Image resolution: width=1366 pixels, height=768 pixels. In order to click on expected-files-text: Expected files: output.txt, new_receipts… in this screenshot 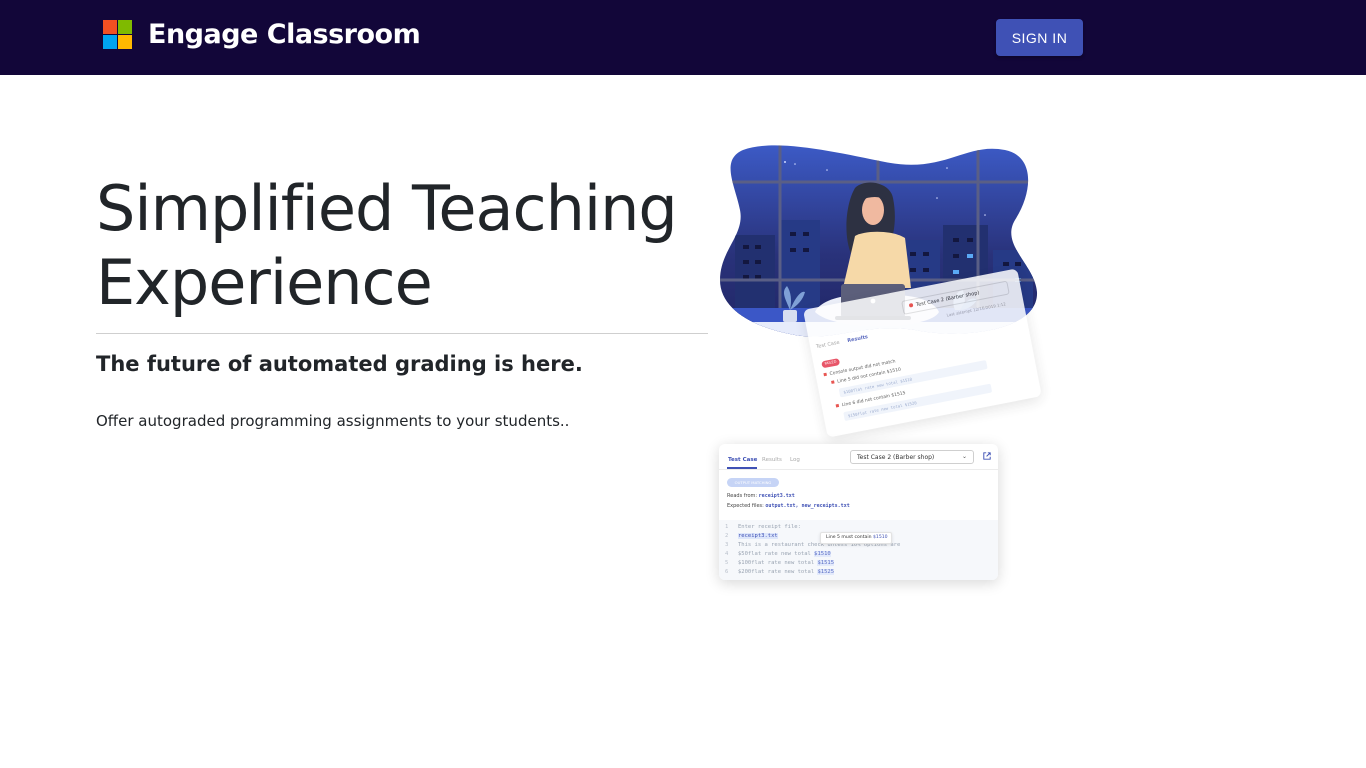, I will do `click(788, 506)`.